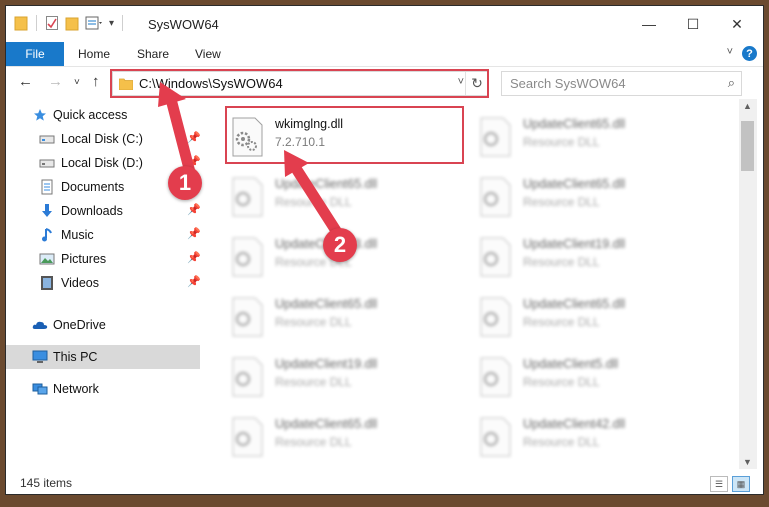 Image resolution: width=769 pixels, height=507 pixels. What do you see at coordinates (185, 183) in the screenshot?
I see `step-1-badge: 1` at bounding box center [185, 183].